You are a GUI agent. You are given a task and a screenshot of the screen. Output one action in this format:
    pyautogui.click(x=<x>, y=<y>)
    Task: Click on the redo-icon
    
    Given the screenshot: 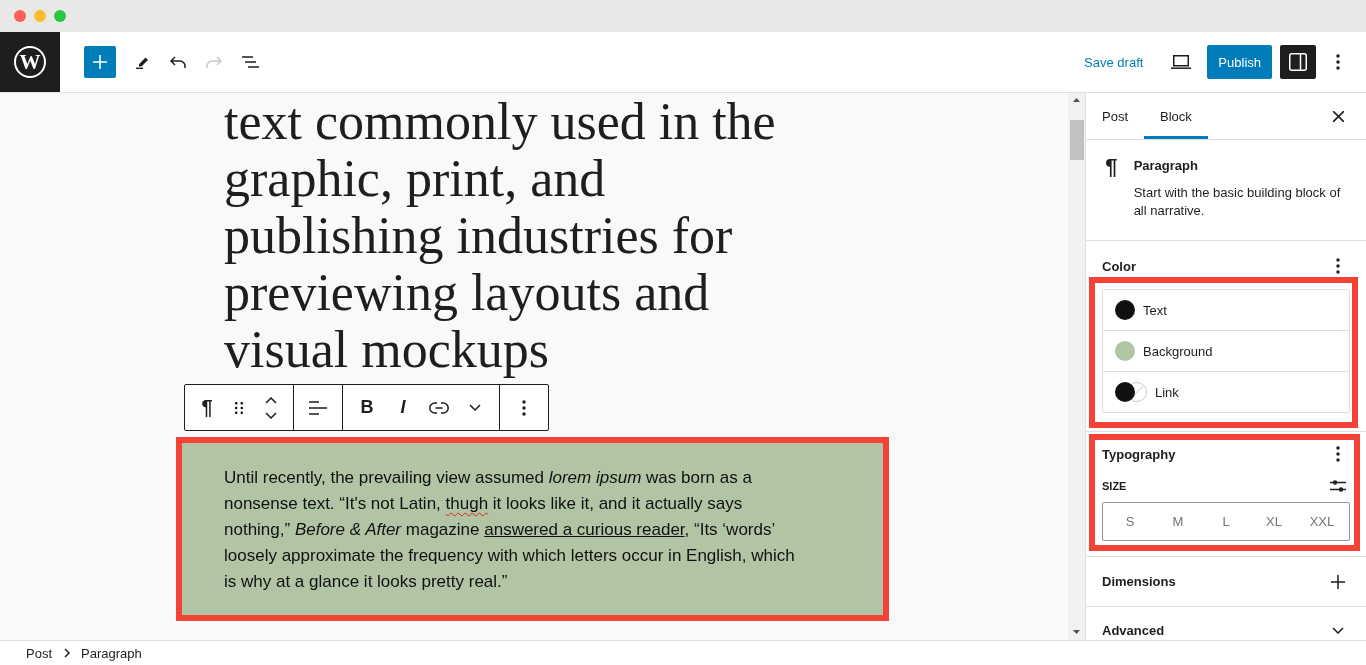 What is the action you would take?
    pyautogui.click(x=214, y=62)
    